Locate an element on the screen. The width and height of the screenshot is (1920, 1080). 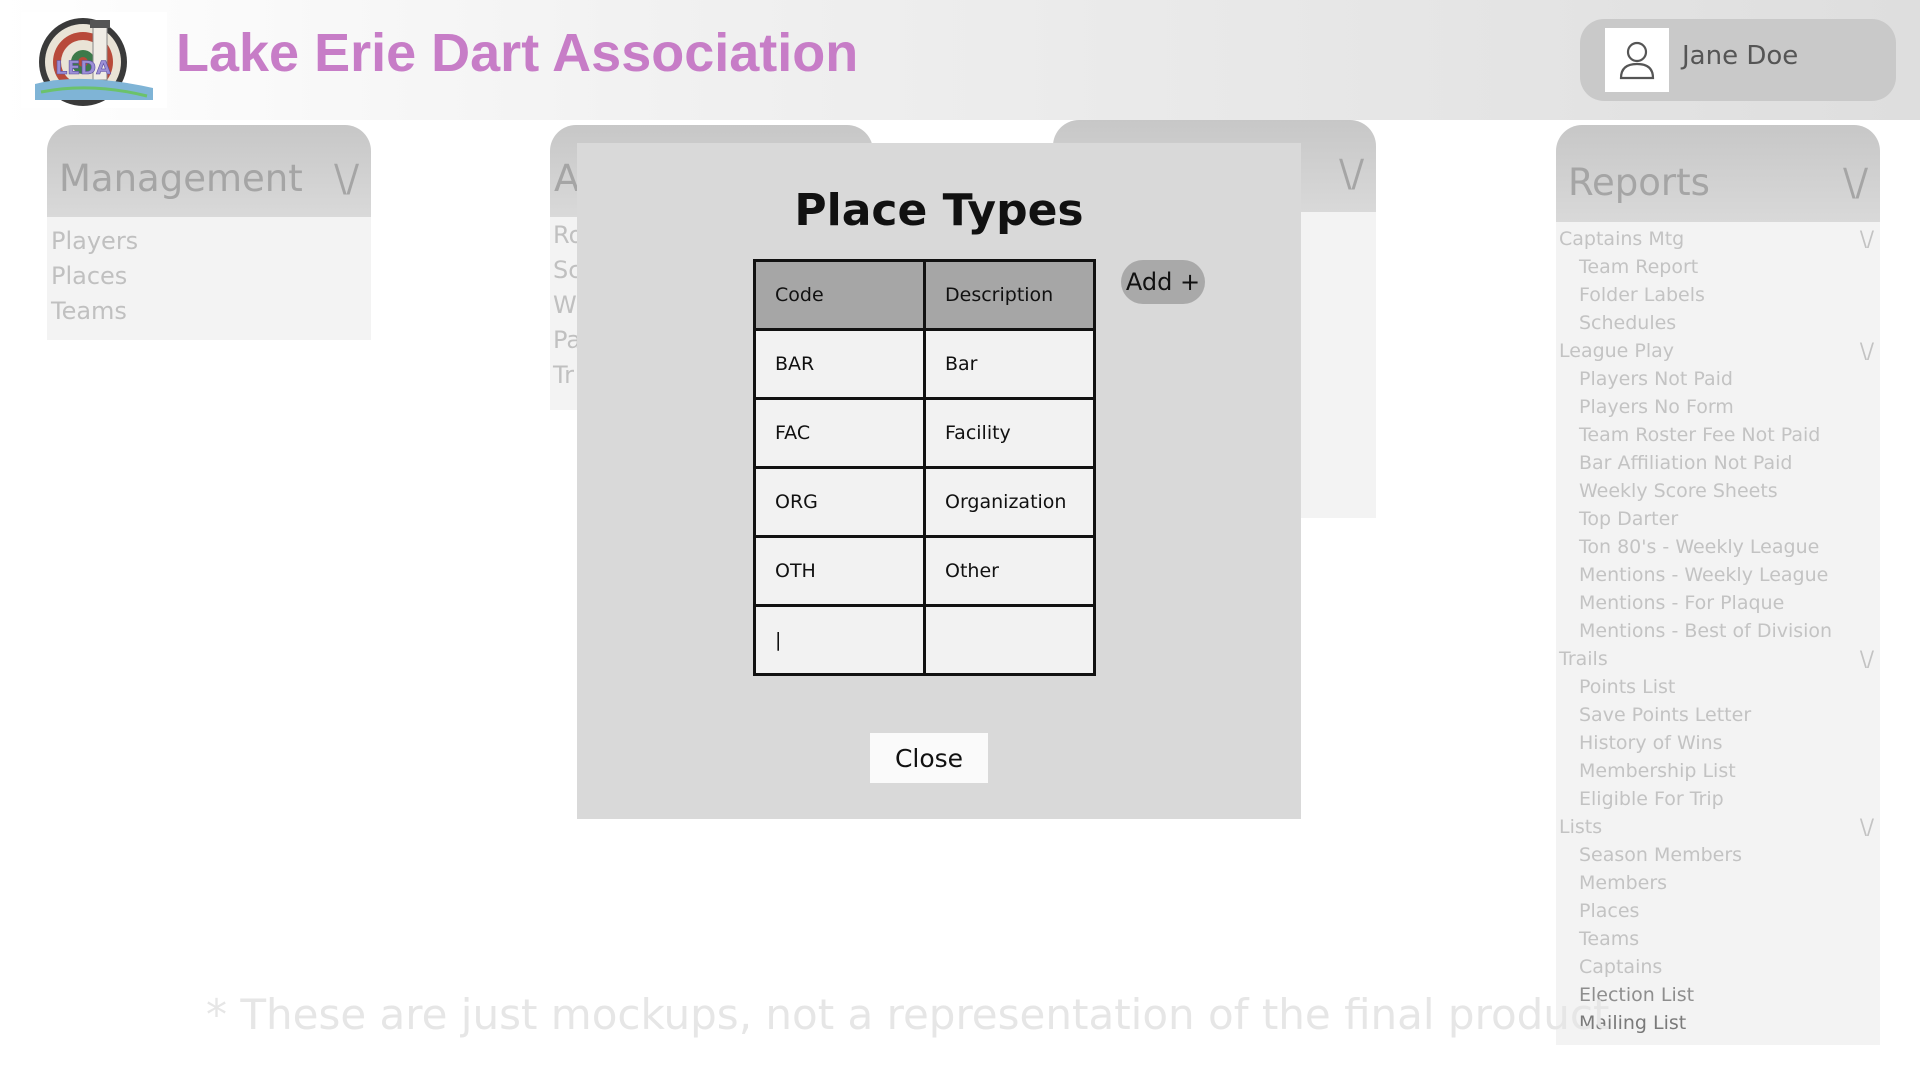
new-code-input: | is located at coordinates (839, 640).